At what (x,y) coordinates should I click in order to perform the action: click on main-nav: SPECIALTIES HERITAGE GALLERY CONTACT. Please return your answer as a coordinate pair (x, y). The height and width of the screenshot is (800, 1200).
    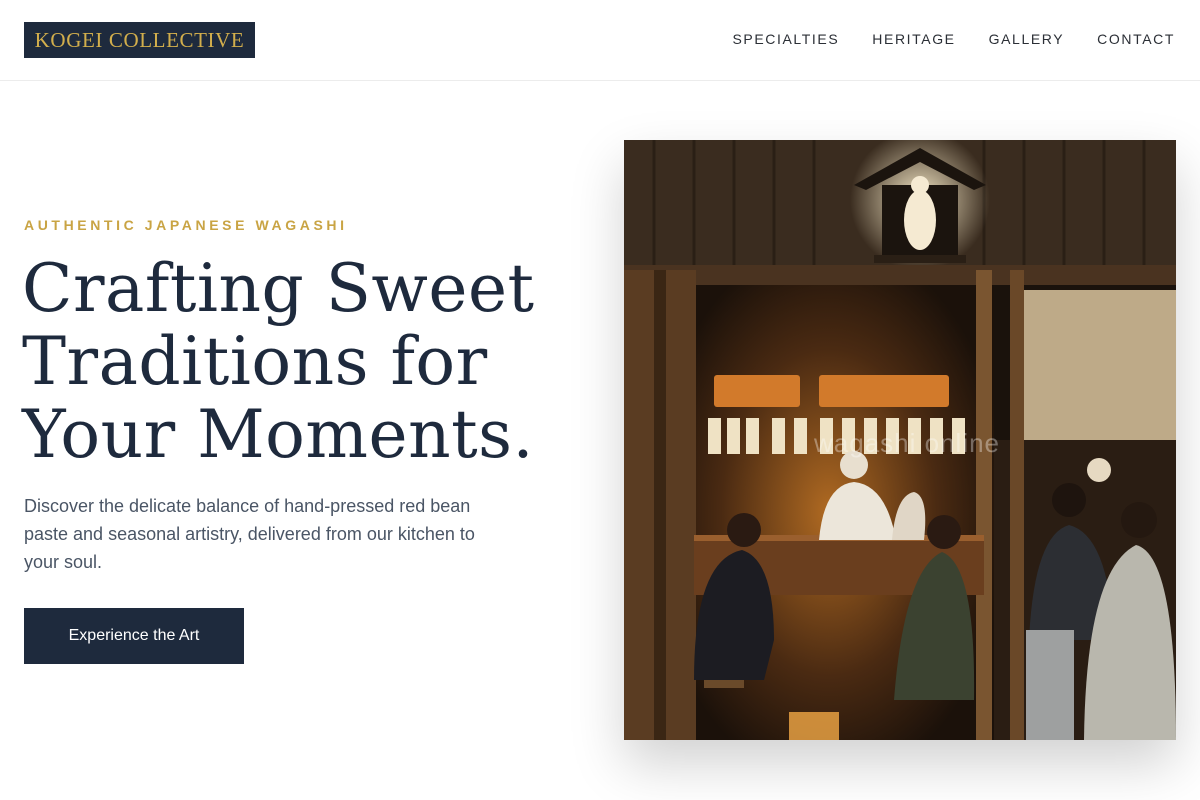
    Looking at the image, I should click on (953, 39).